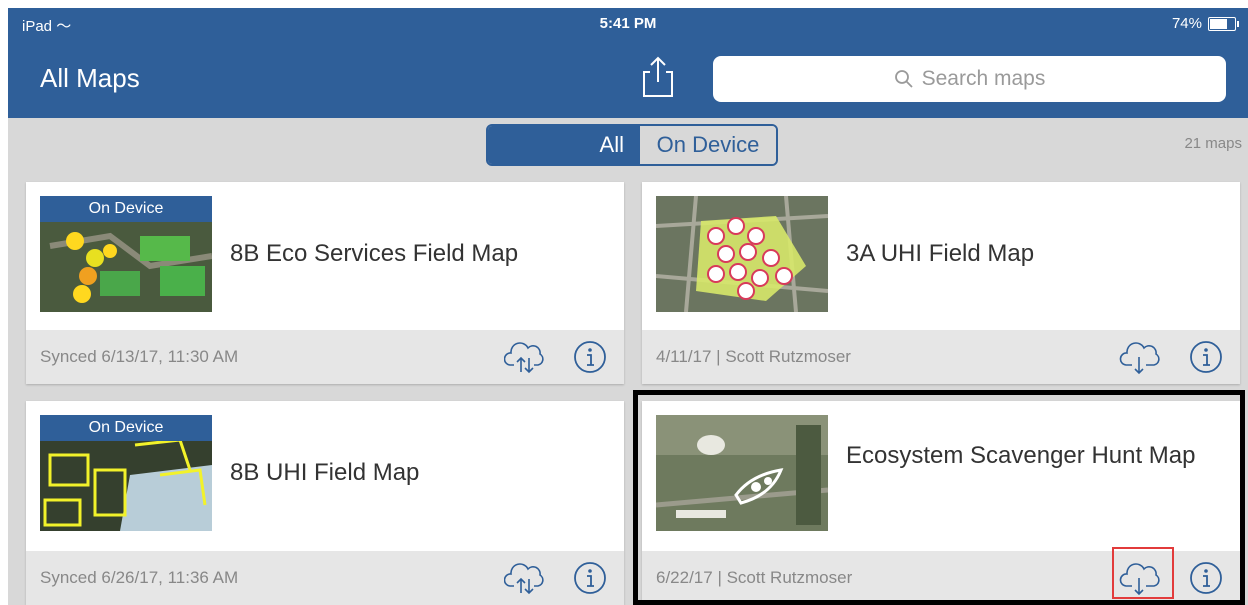  I want to click on map-date-owner: 6/22/17 | Scott Rutzmoser, so click(754, 577).